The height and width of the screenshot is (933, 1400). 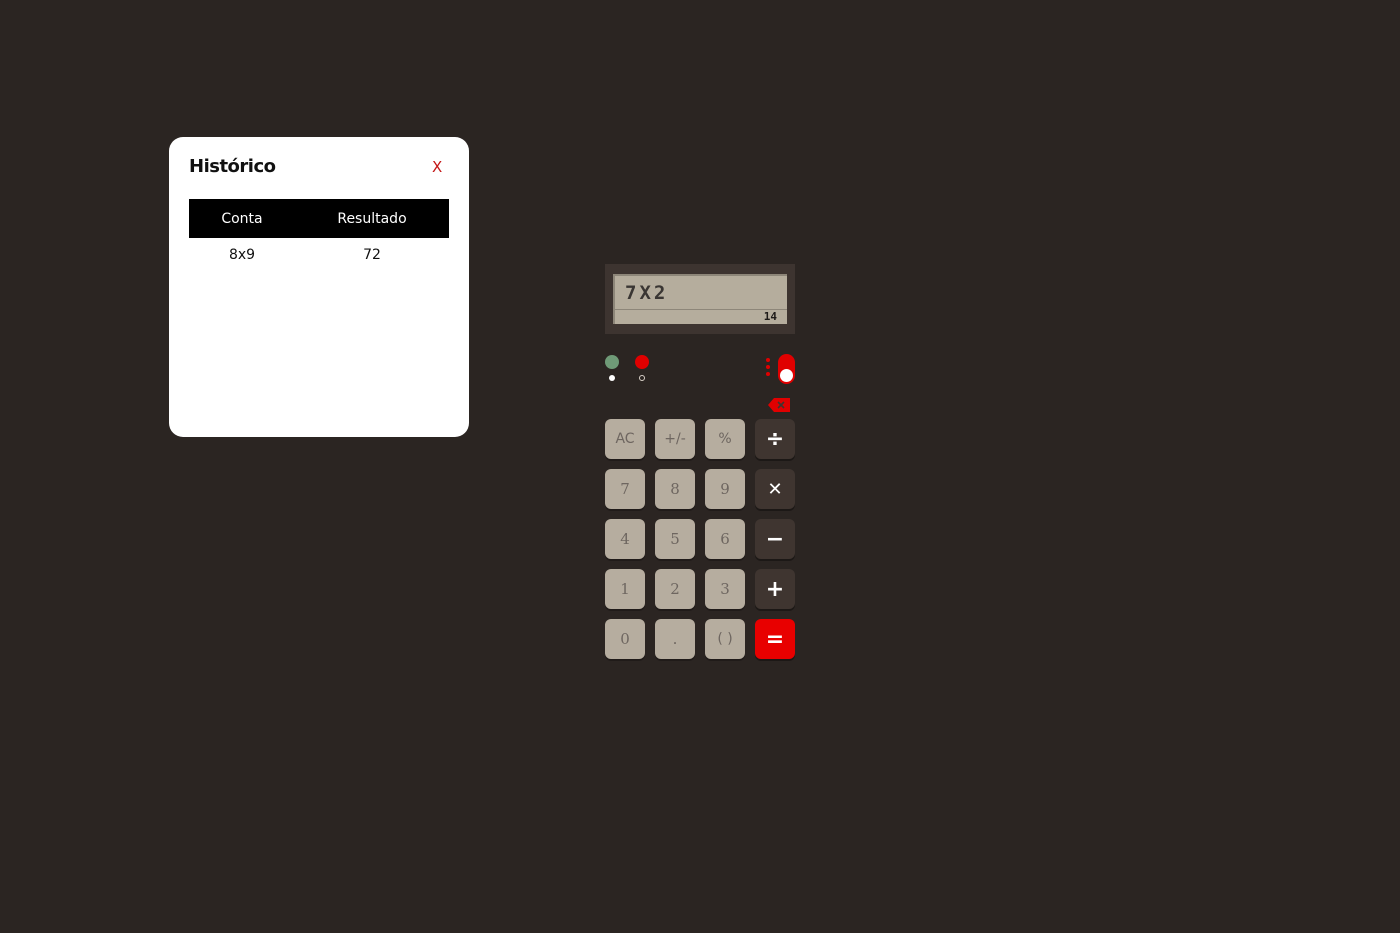 I want to click on ac-button: AC, so click(x=625, y=439).